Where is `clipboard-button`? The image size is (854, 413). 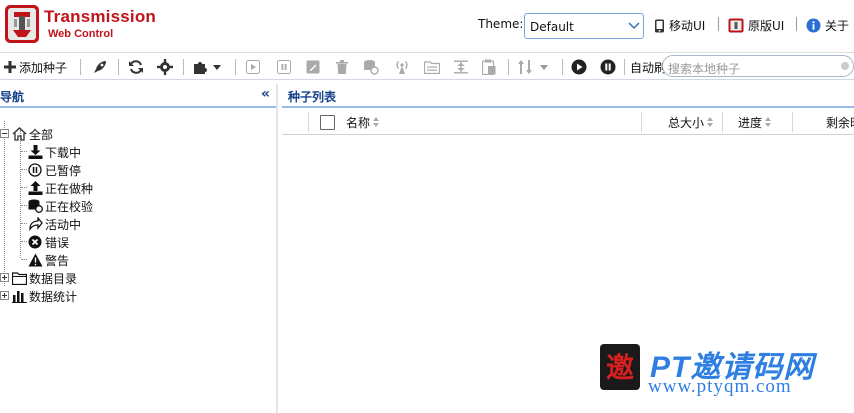
clipboard-button is located at coordinates (489, 67).